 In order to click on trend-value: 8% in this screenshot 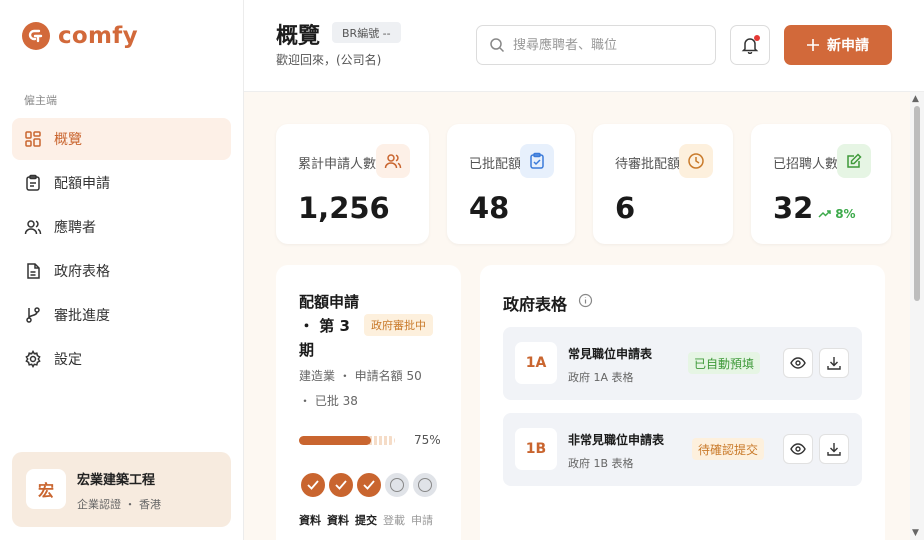, I will do `click(845, 214)`.